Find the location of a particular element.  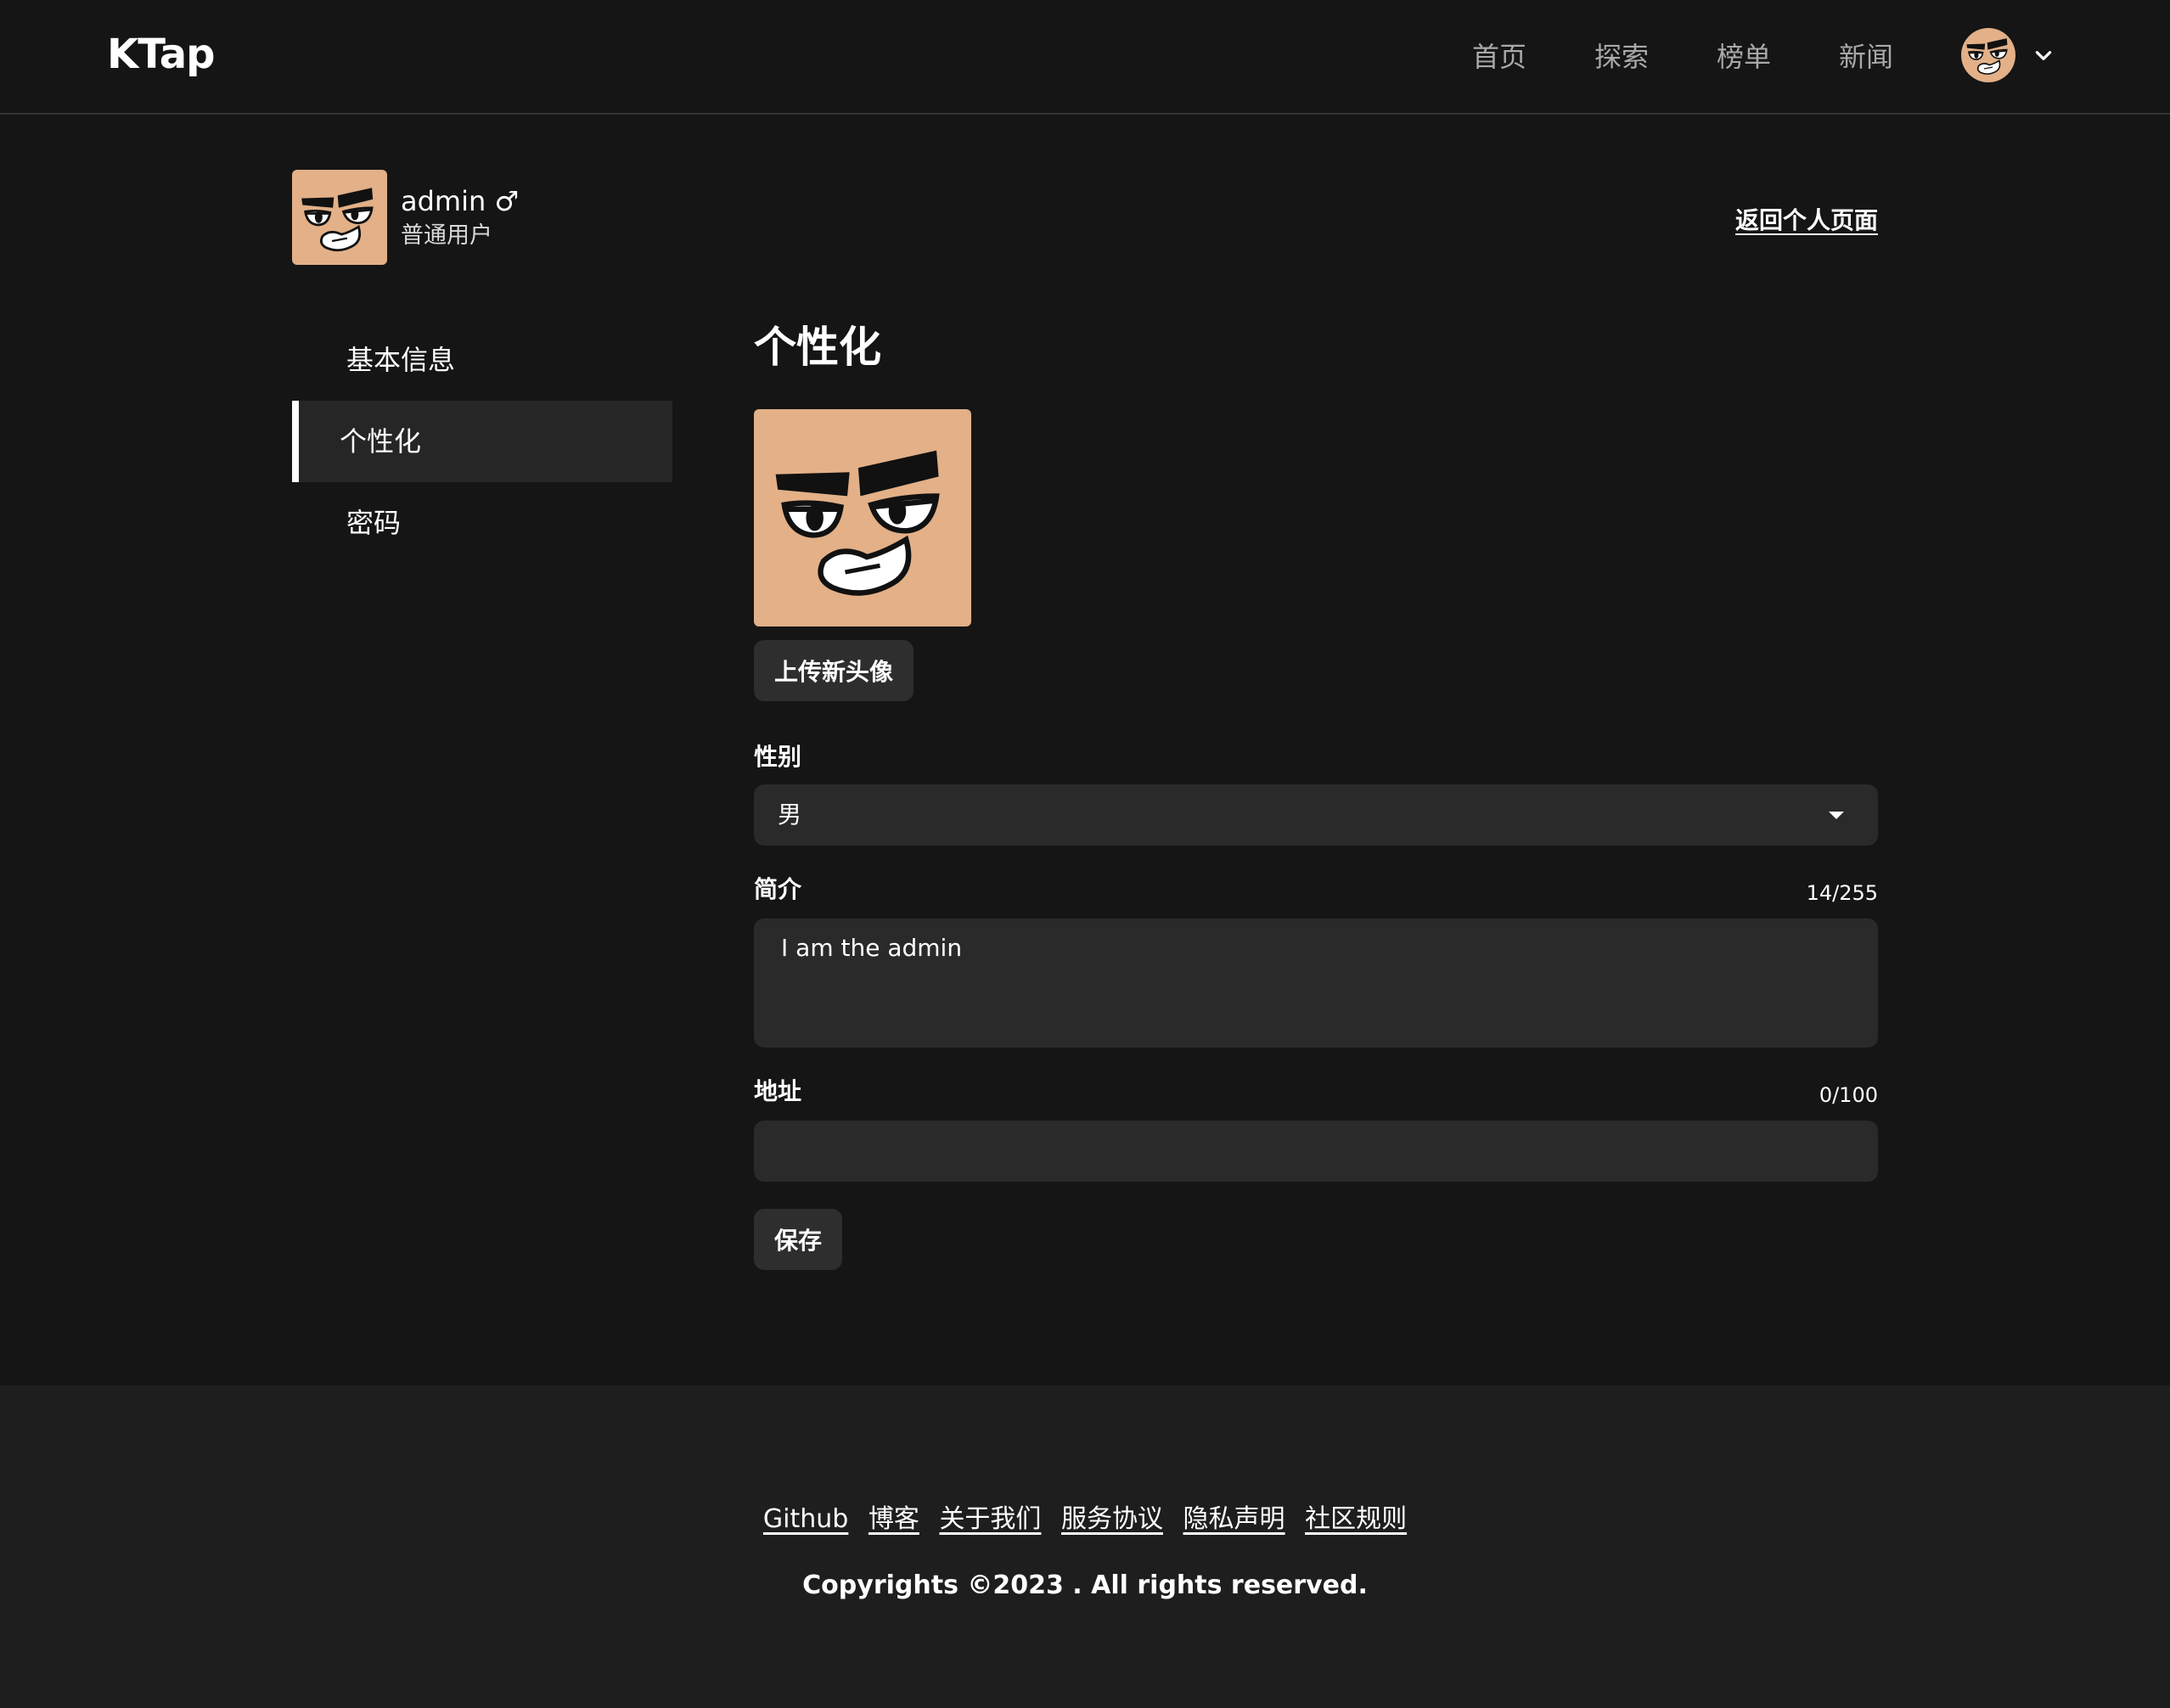

chevron-down-icon is located at coordinates (2043, 55).